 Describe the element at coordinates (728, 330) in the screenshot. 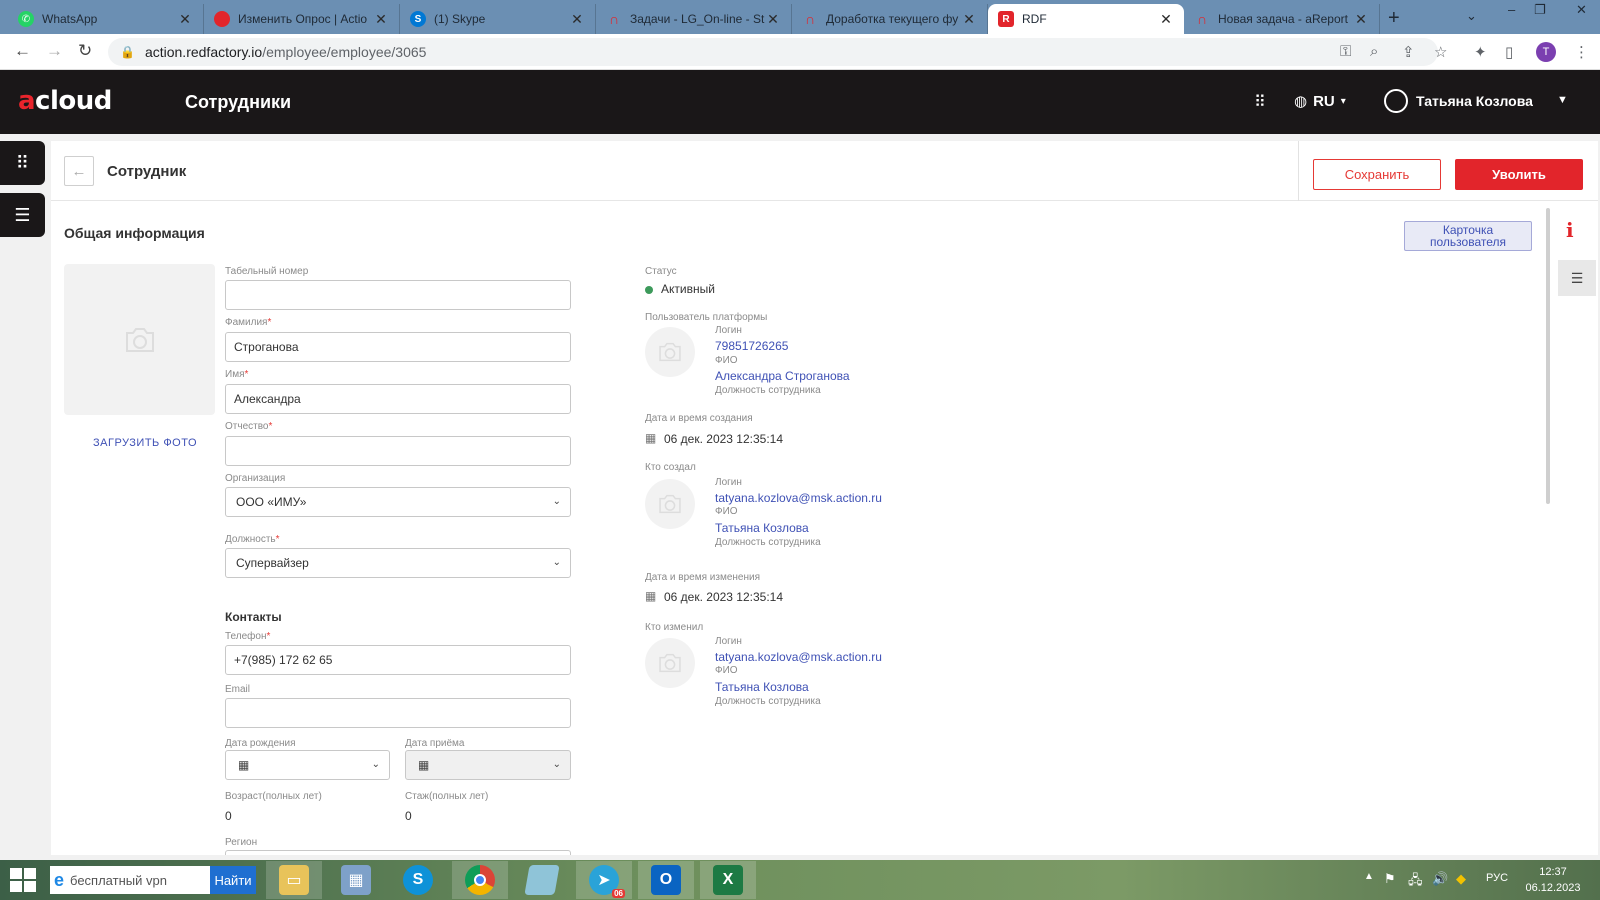

I see `login-label: Логин` at that location.